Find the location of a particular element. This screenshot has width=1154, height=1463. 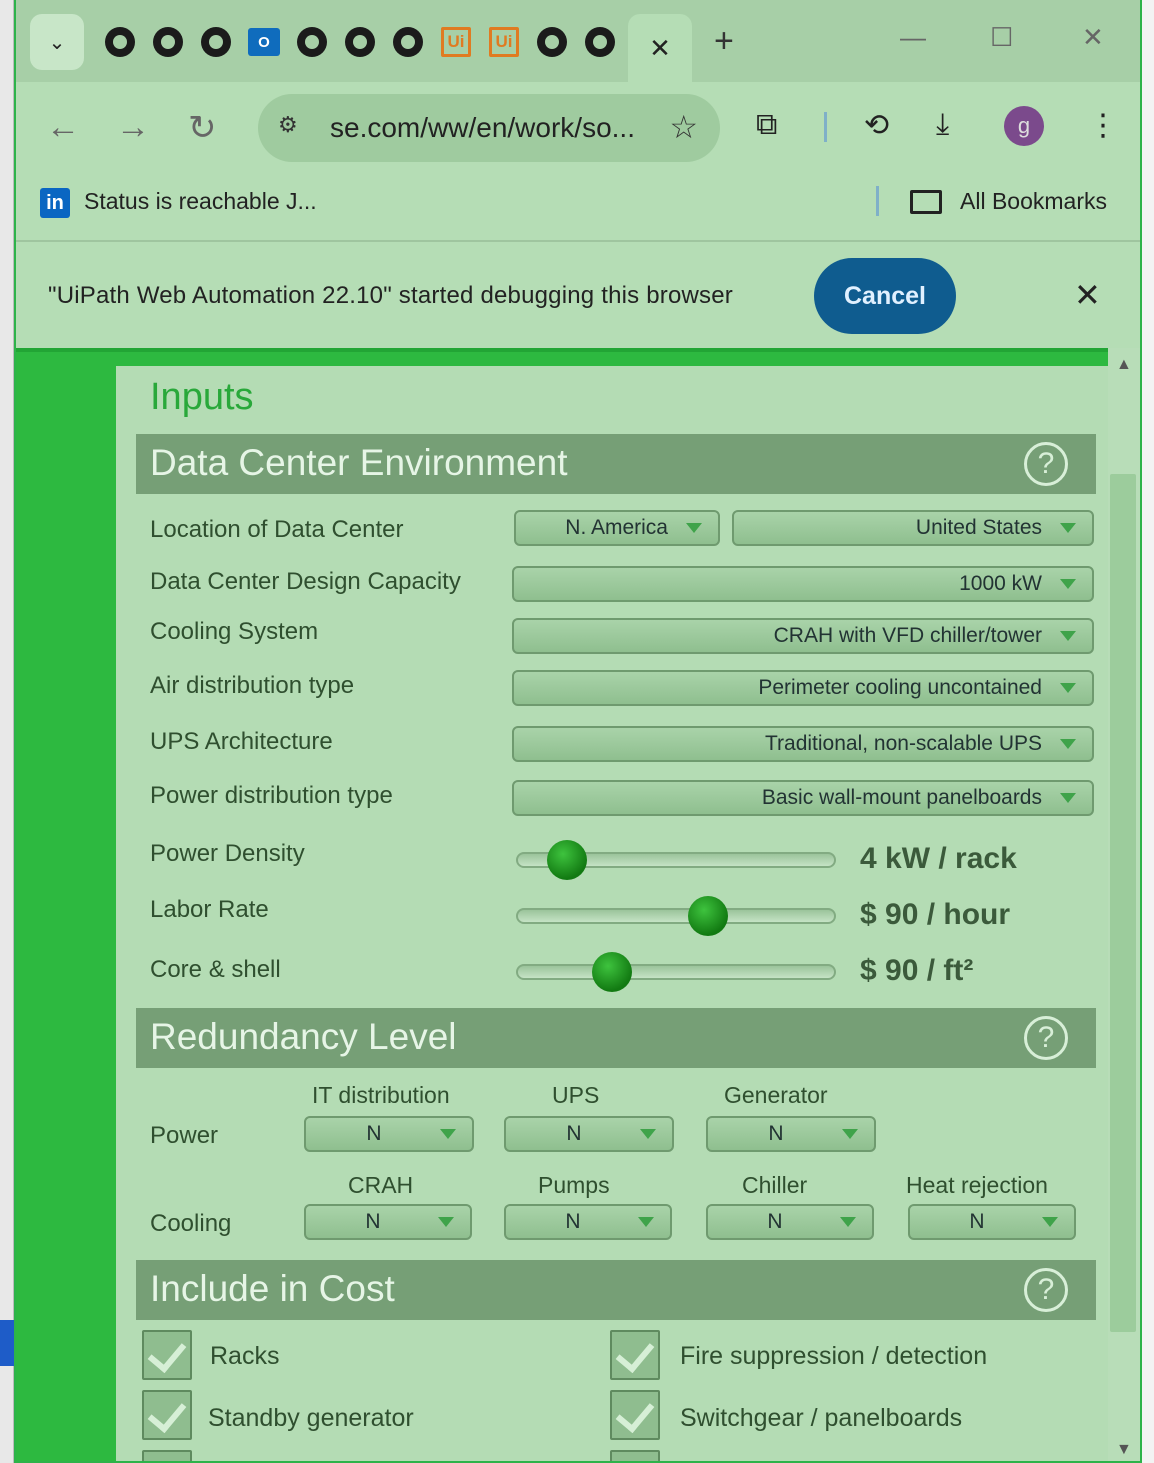

section-environment-header: Data Center Environment ? is located at coordinates (616, 464).